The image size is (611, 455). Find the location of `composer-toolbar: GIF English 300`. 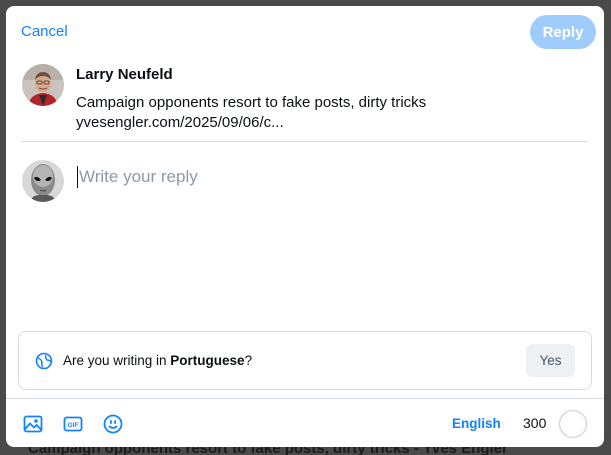

composer-toolbar: GIF English 300 is located at coordinates (305, 422).